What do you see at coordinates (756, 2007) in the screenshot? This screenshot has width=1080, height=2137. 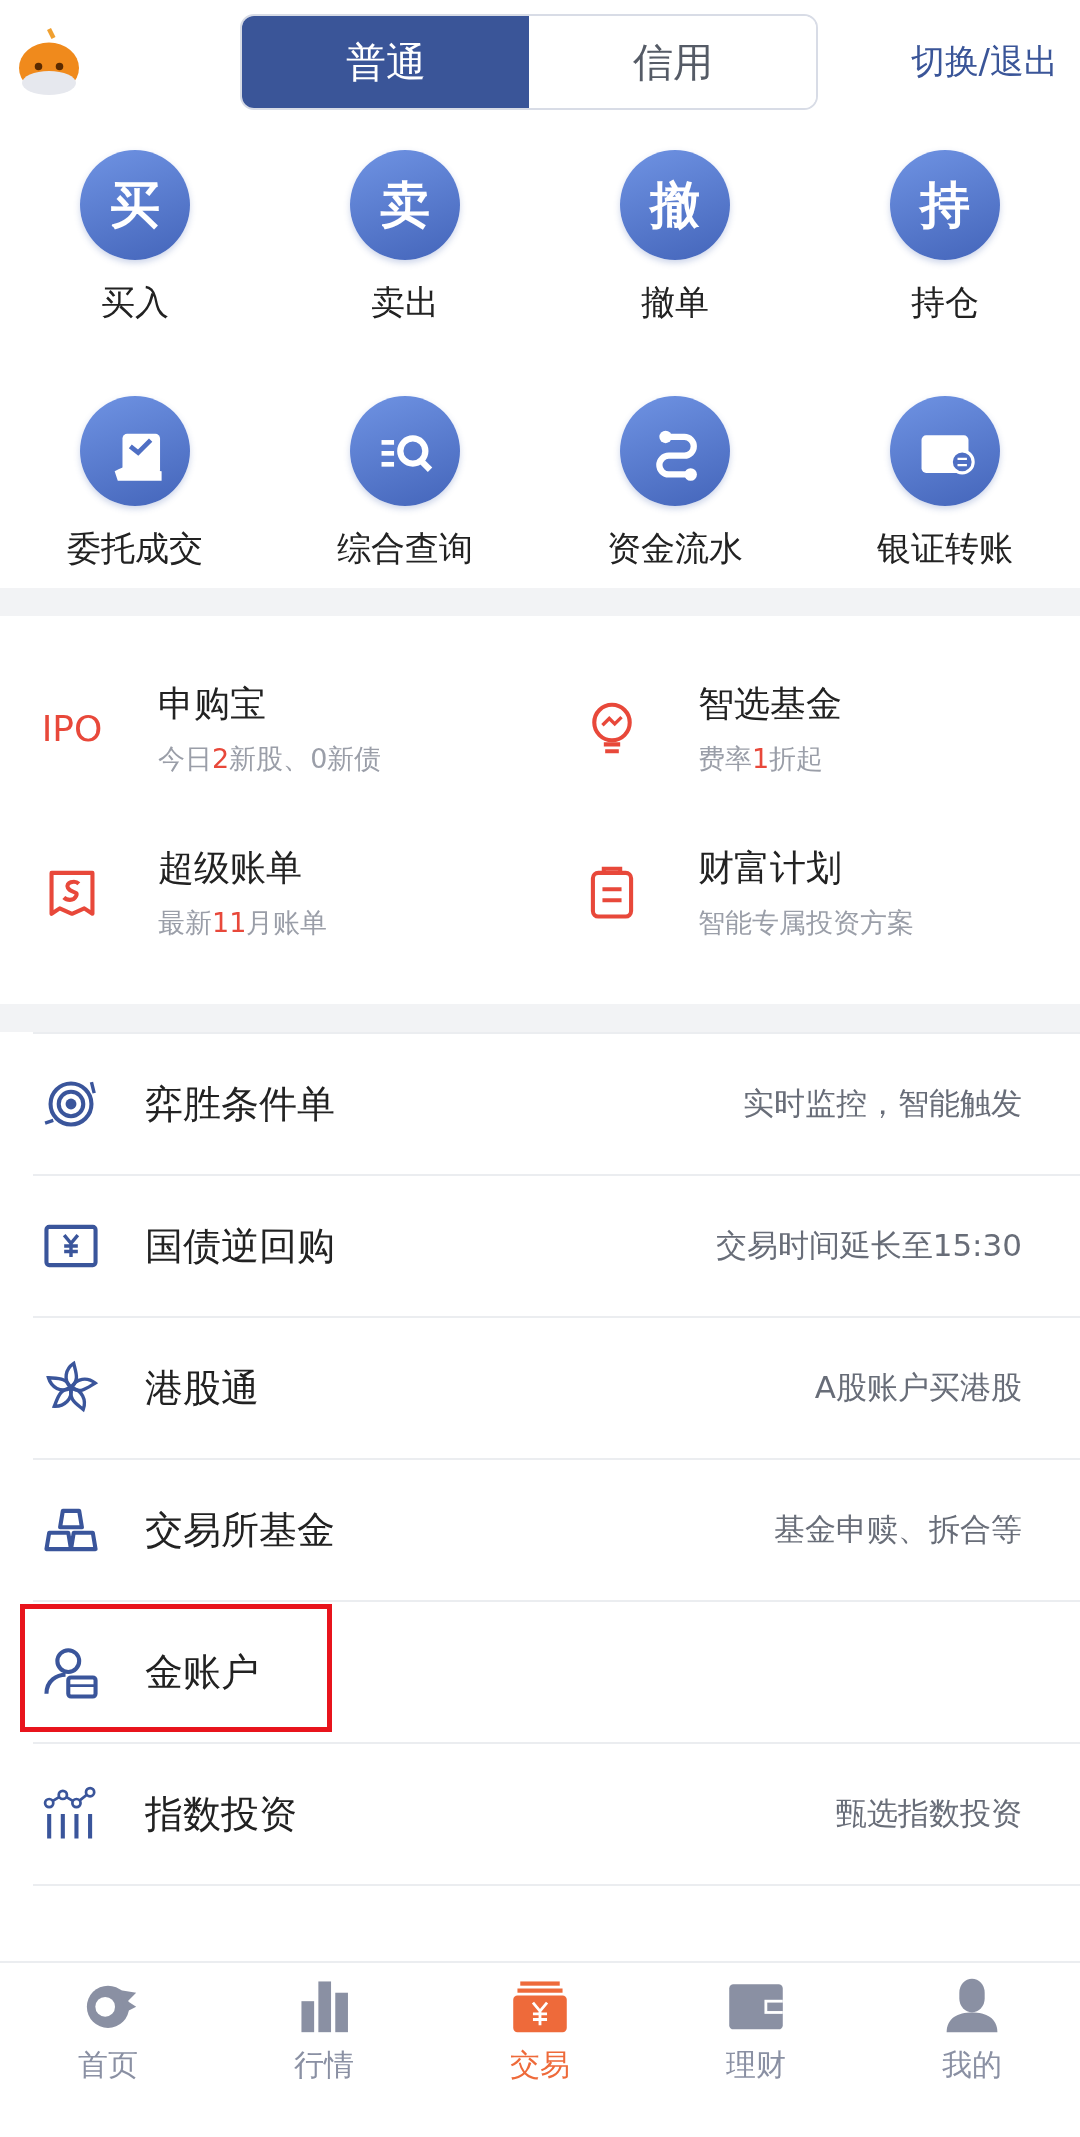 I see `wallet-icon` at bounding box center [756, 2007].